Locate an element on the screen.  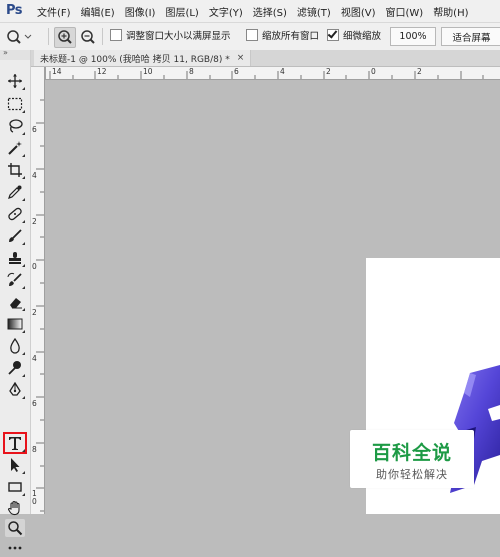
vertical-ruler: 6 4 2 0 2 4 6 8 1 0 is located at coordinates (38, 290).